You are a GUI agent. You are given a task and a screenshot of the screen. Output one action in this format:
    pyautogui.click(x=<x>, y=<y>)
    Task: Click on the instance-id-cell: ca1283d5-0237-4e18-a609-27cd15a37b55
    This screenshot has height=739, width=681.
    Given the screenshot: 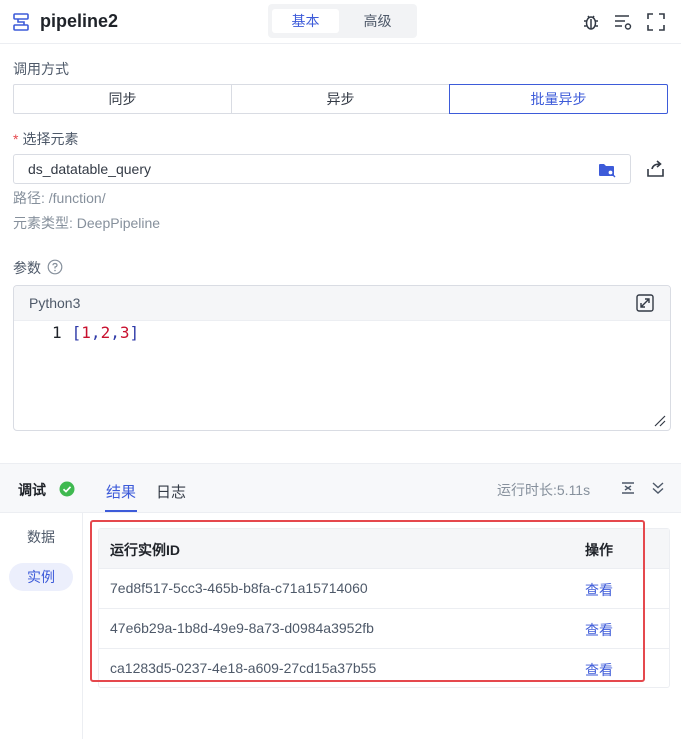 What is the action you would take?
    pyautogui.click(x=243, y=668)
    